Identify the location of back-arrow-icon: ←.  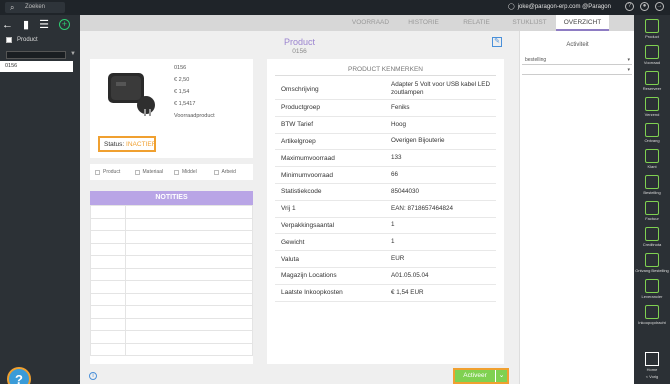
(7, 25).